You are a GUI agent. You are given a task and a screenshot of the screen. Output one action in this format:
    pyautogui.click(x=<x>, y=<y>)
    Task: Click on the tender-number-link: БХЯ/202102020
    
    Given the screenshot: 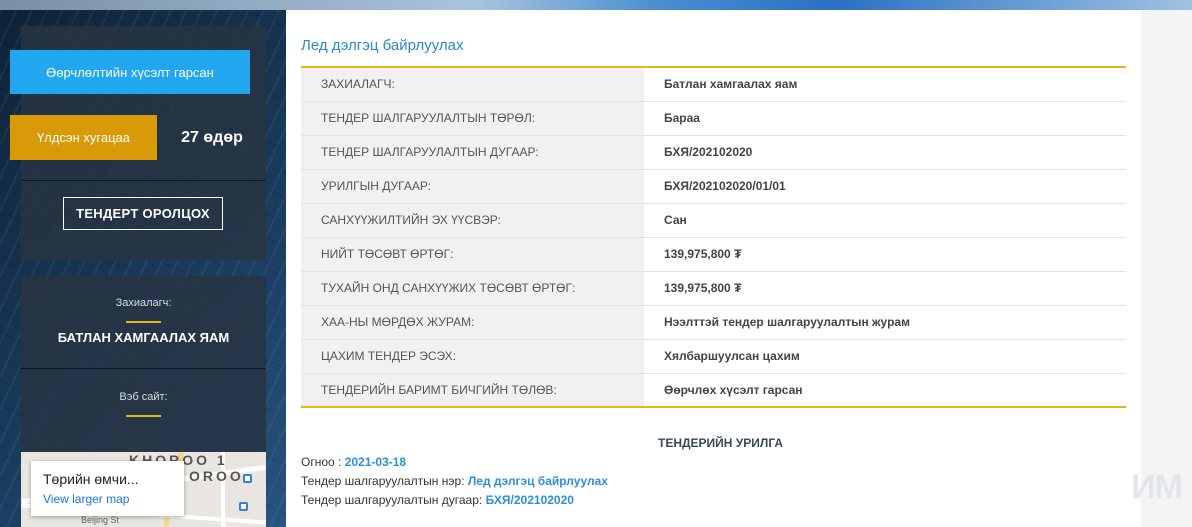 What is the action you would take?
    pyautogui.click(x=530, y=500)
    